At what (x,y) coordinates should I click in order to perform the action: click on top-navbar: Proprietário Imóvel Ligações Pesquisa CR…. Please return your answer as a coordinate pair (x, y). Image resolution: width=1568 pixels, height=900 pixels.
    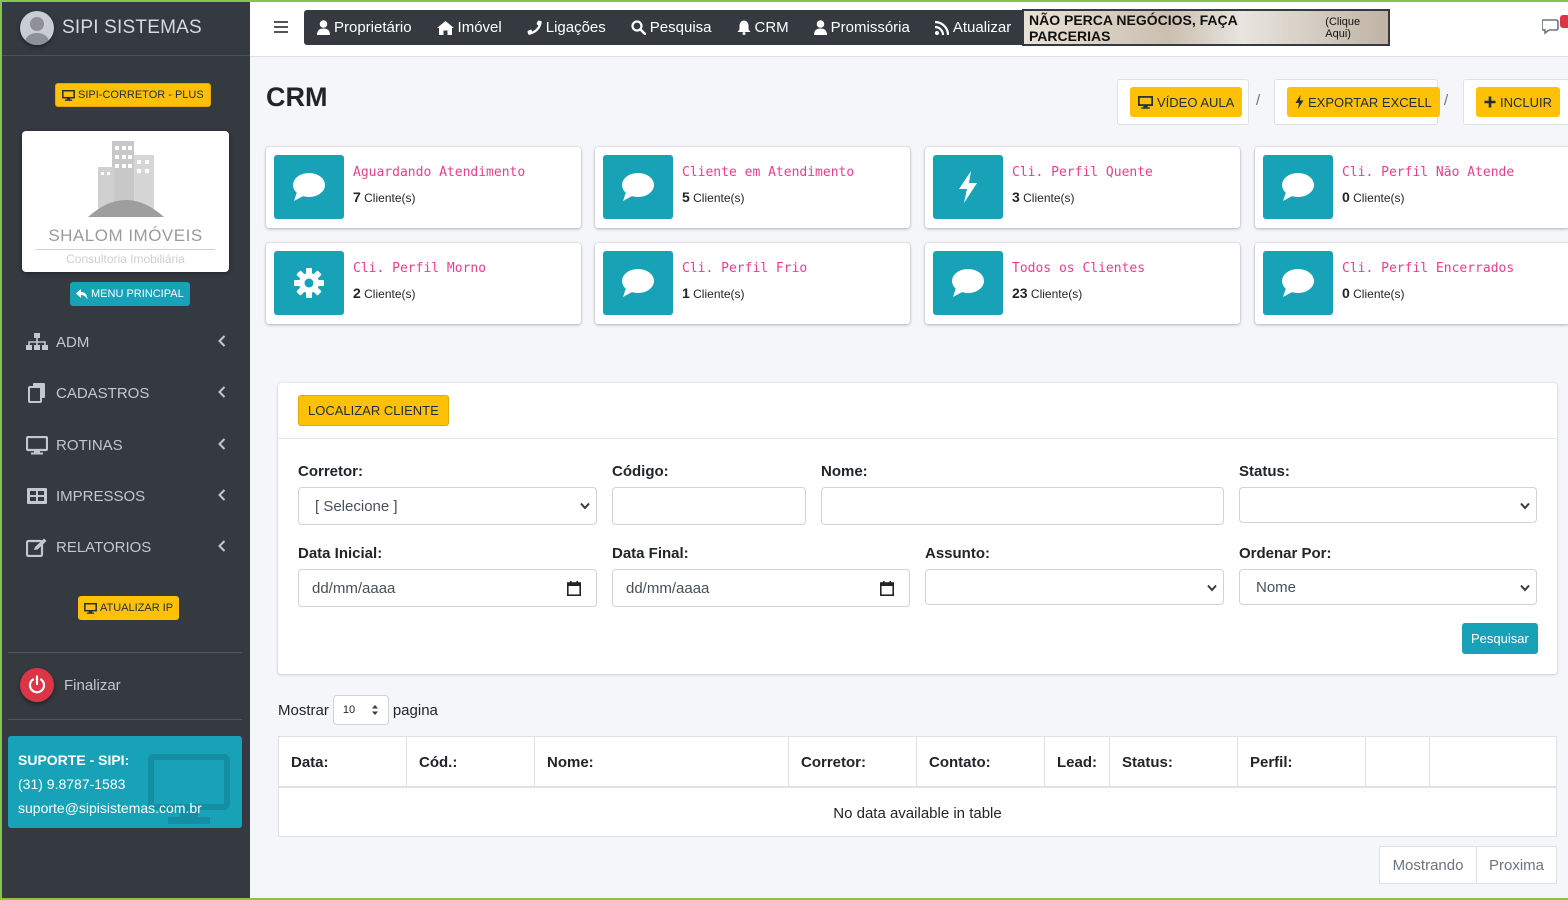
    Looking at the image, I should click on (909, 28).